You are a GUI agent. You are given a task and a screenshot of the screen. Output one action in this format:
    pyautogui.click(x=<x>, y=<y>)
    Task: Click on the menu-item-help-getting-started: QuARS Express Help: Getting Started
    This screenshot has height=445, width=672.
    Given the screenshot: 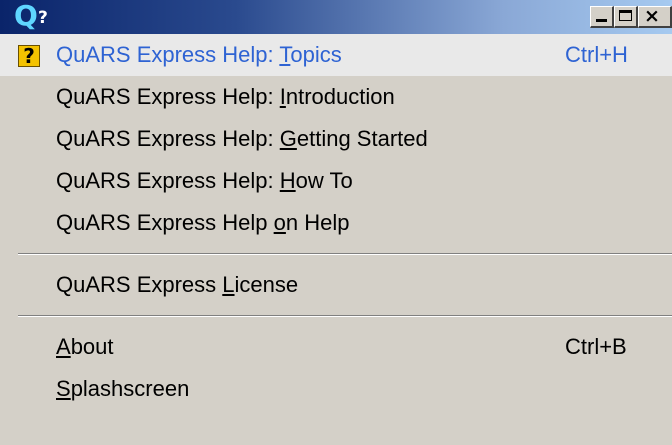 What is the action you would take?
    pyautogui.click(x=336, y=139)
    